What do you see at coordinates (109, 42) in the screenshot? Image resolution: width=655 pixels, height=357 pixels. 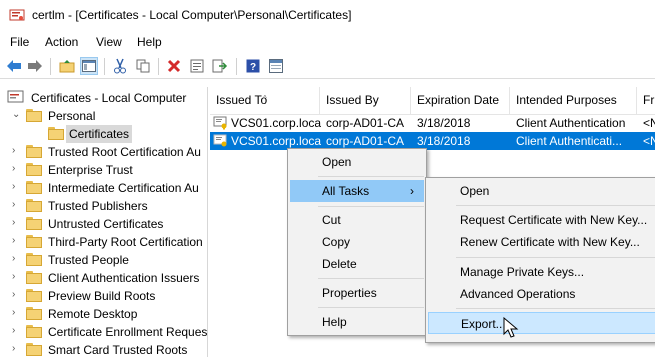 I see `menu-view: View` at bounding box center [109, 42].